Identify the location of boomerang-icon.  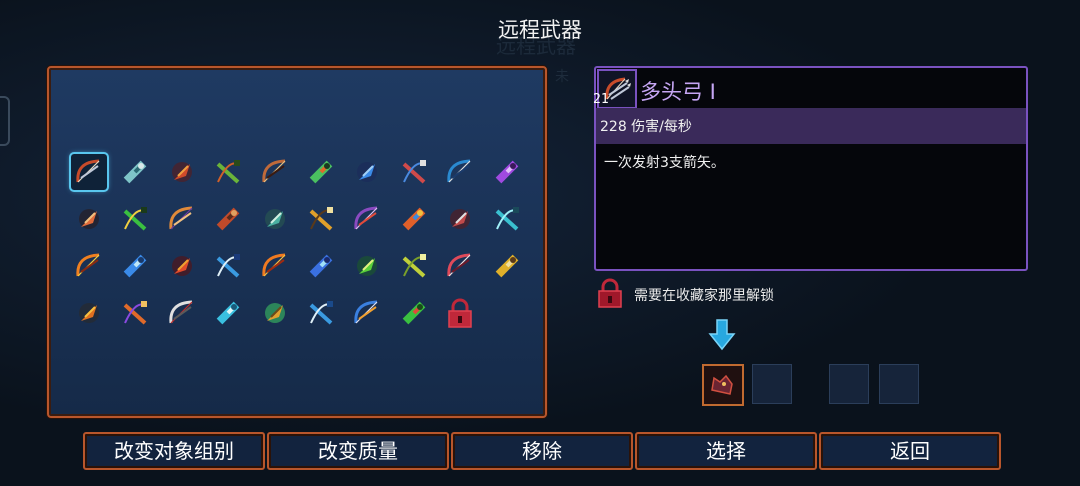
(181, 218).